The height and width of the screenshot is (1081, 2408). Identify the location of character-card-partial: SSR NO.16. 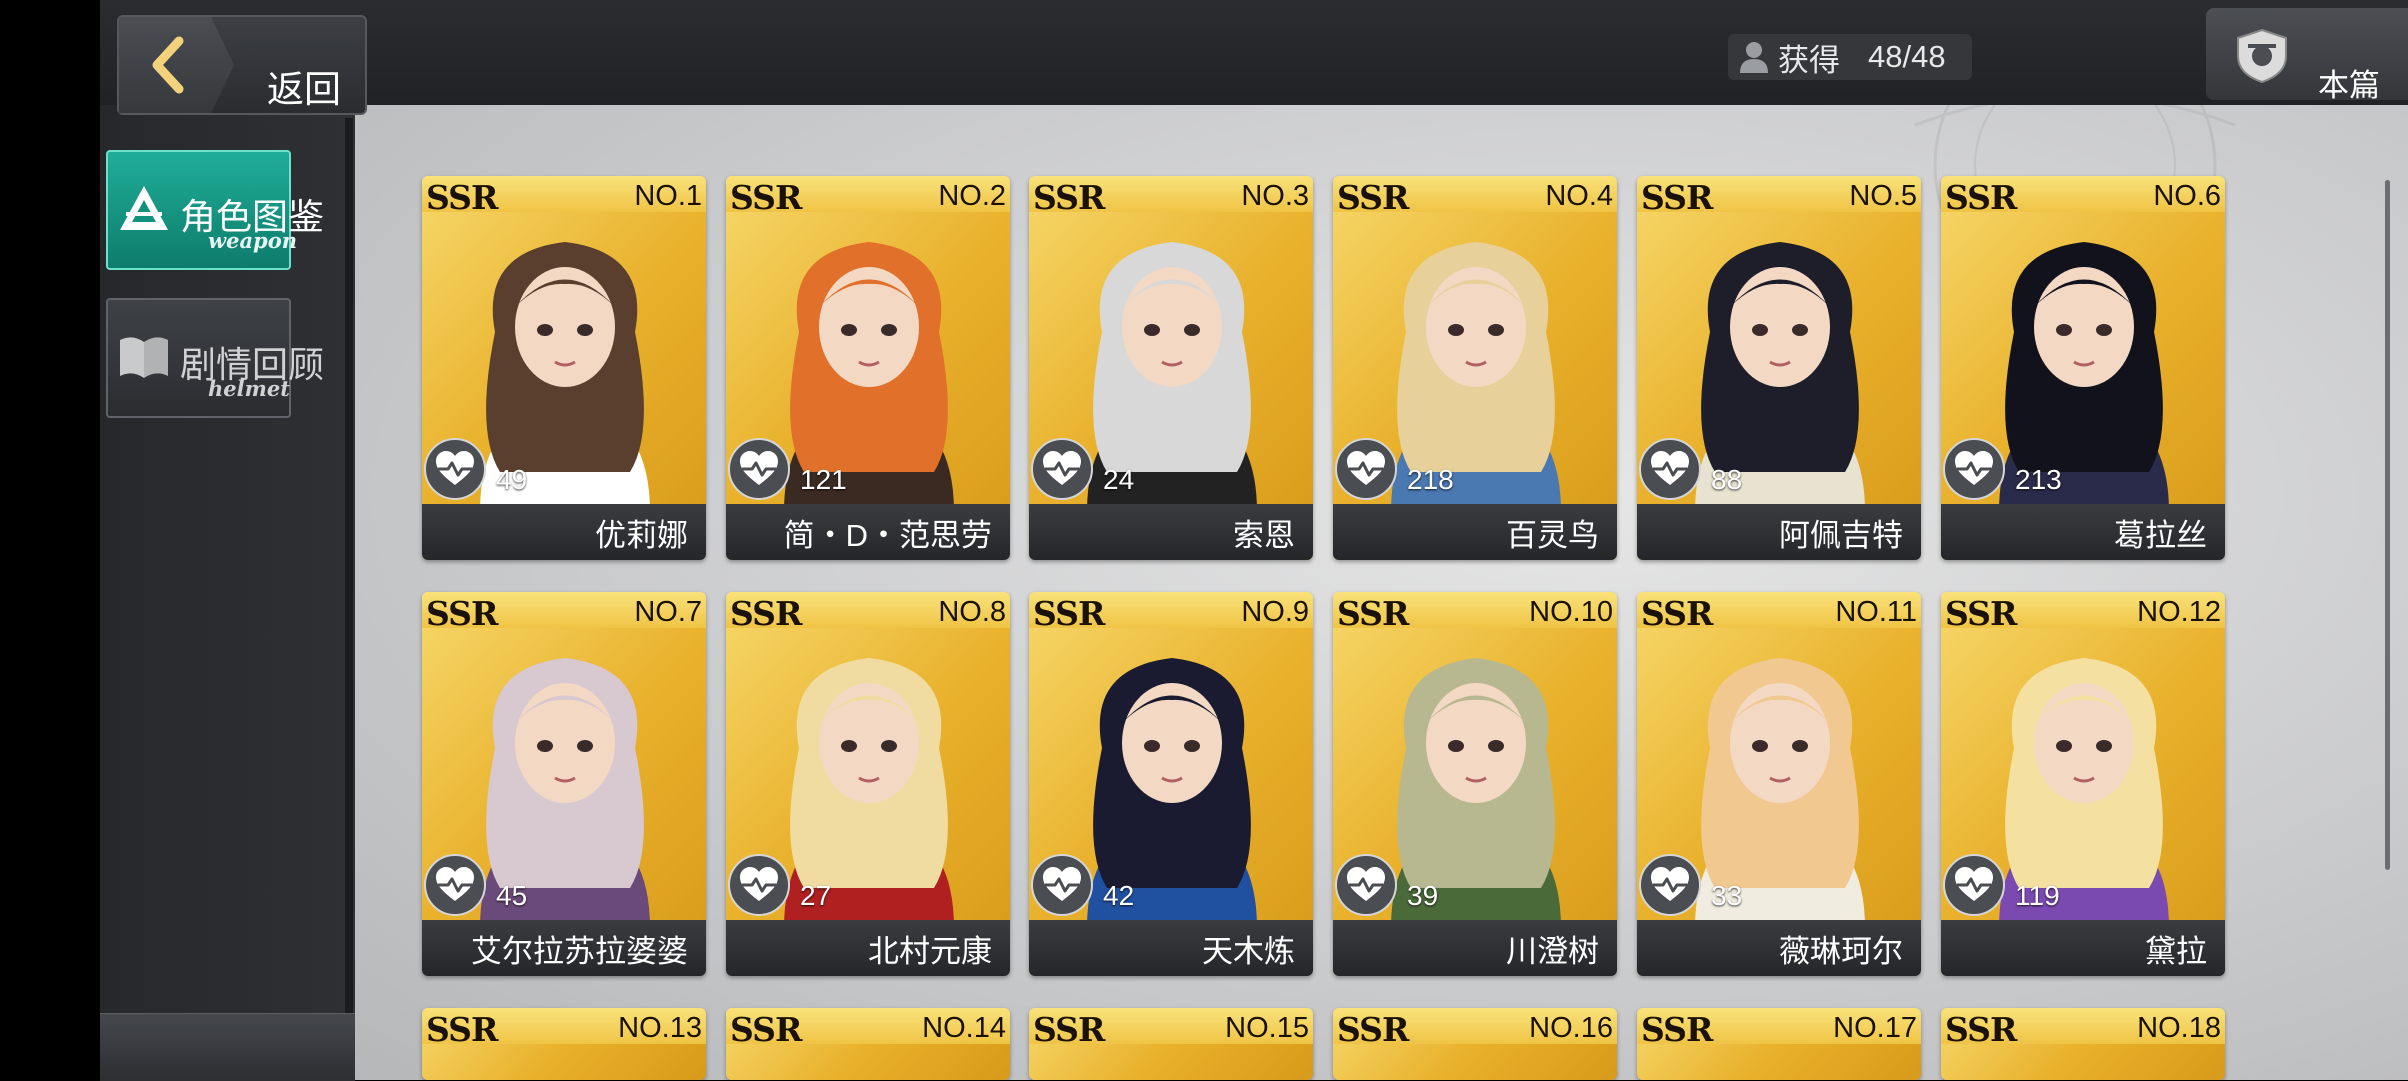
(1475, 1044).